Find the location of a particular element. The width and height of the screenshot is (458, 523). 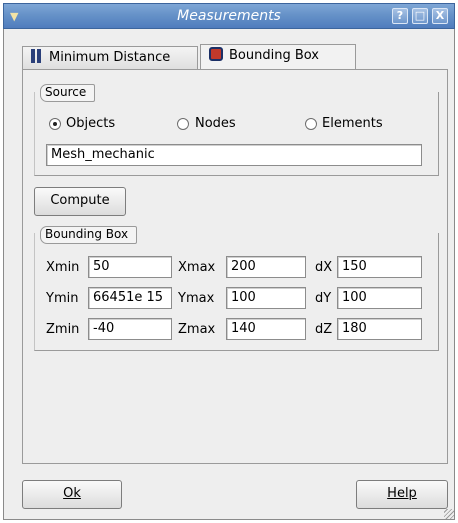

tab-label: Bounding Box is located at coordinates (274, 55).